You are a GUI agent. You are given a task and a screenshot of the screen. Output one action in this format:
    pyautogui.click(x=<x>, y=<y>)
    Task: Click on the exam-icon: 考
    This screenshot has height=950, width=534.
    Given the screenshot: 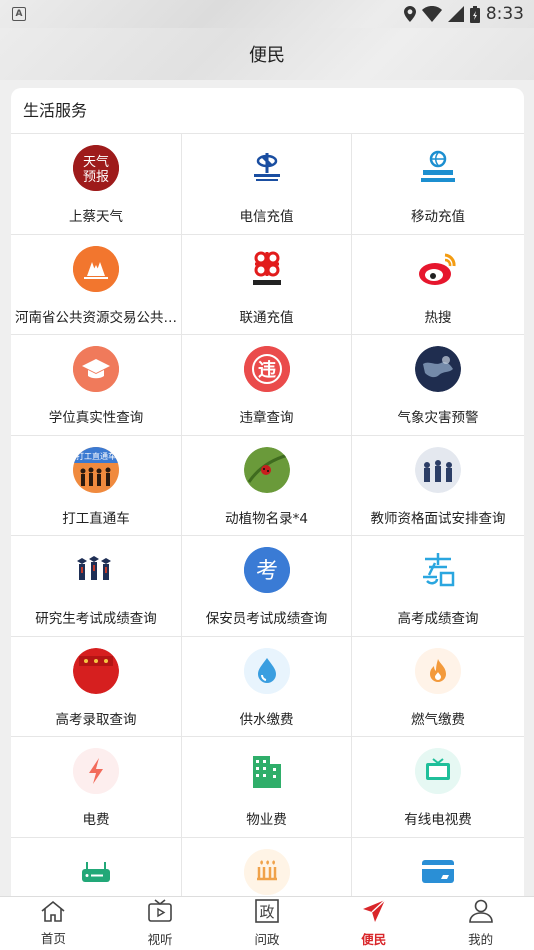 What is the action you would take?
    pyautogui.click(x=266, y=570)
    